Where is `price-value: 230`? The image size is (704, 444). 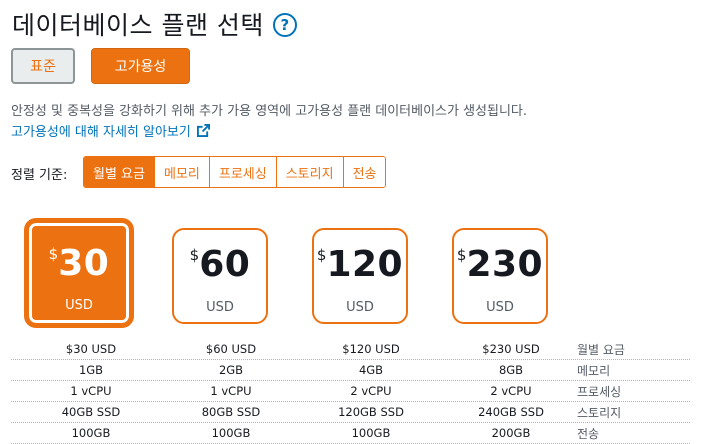
price-value: 230 is located at coordinates (505, 264).